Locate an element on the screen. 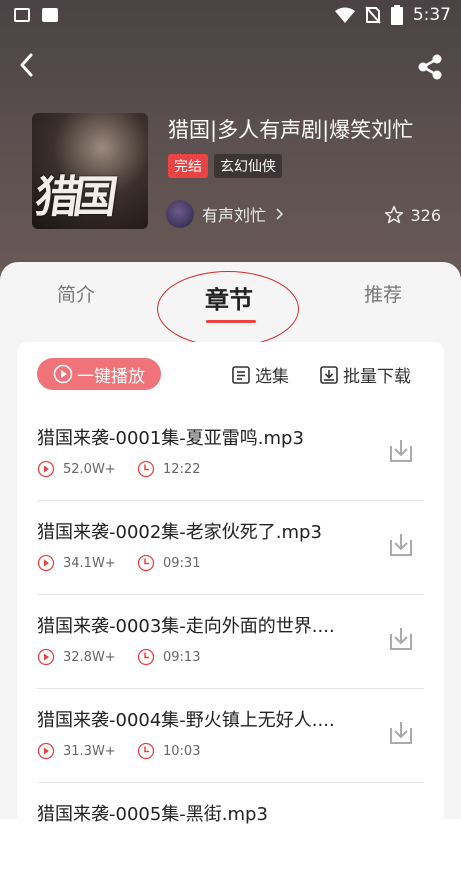  episode-title: 猎国来袭-0005集-黑街.mp3 is located at coordinates (152, 814).